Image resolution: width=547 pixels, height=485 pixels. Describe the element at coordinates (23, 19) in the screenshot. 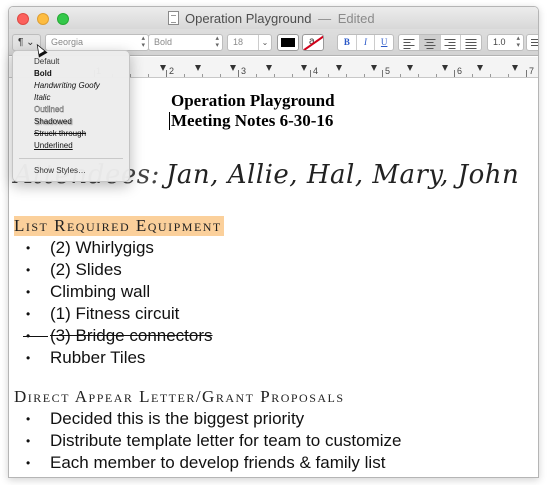

I see `close-button` at that location.